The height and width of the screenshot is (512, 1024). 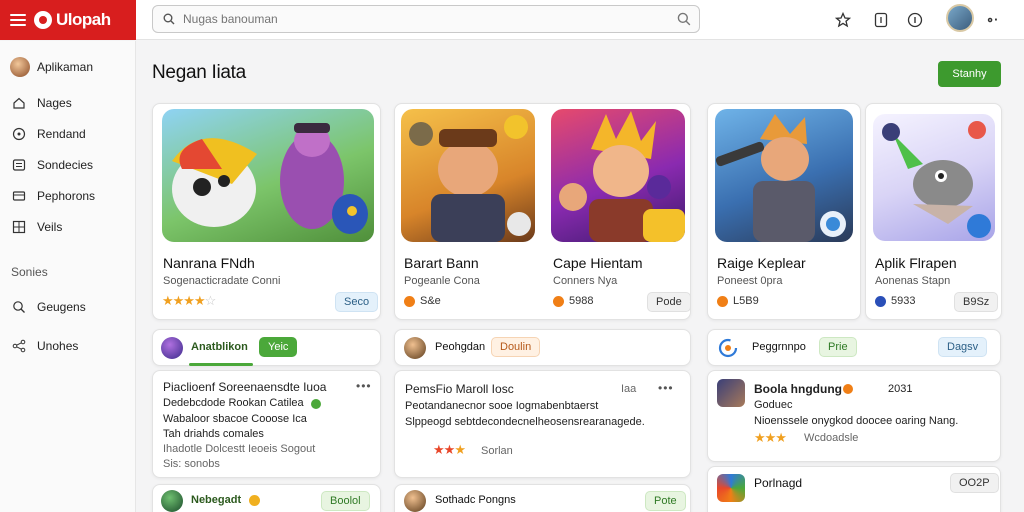 What do you see at coordinates (66, 196) in the screenshot?
I see `sidebar-item-label: Pephorons` at bounding box center [66, 196].